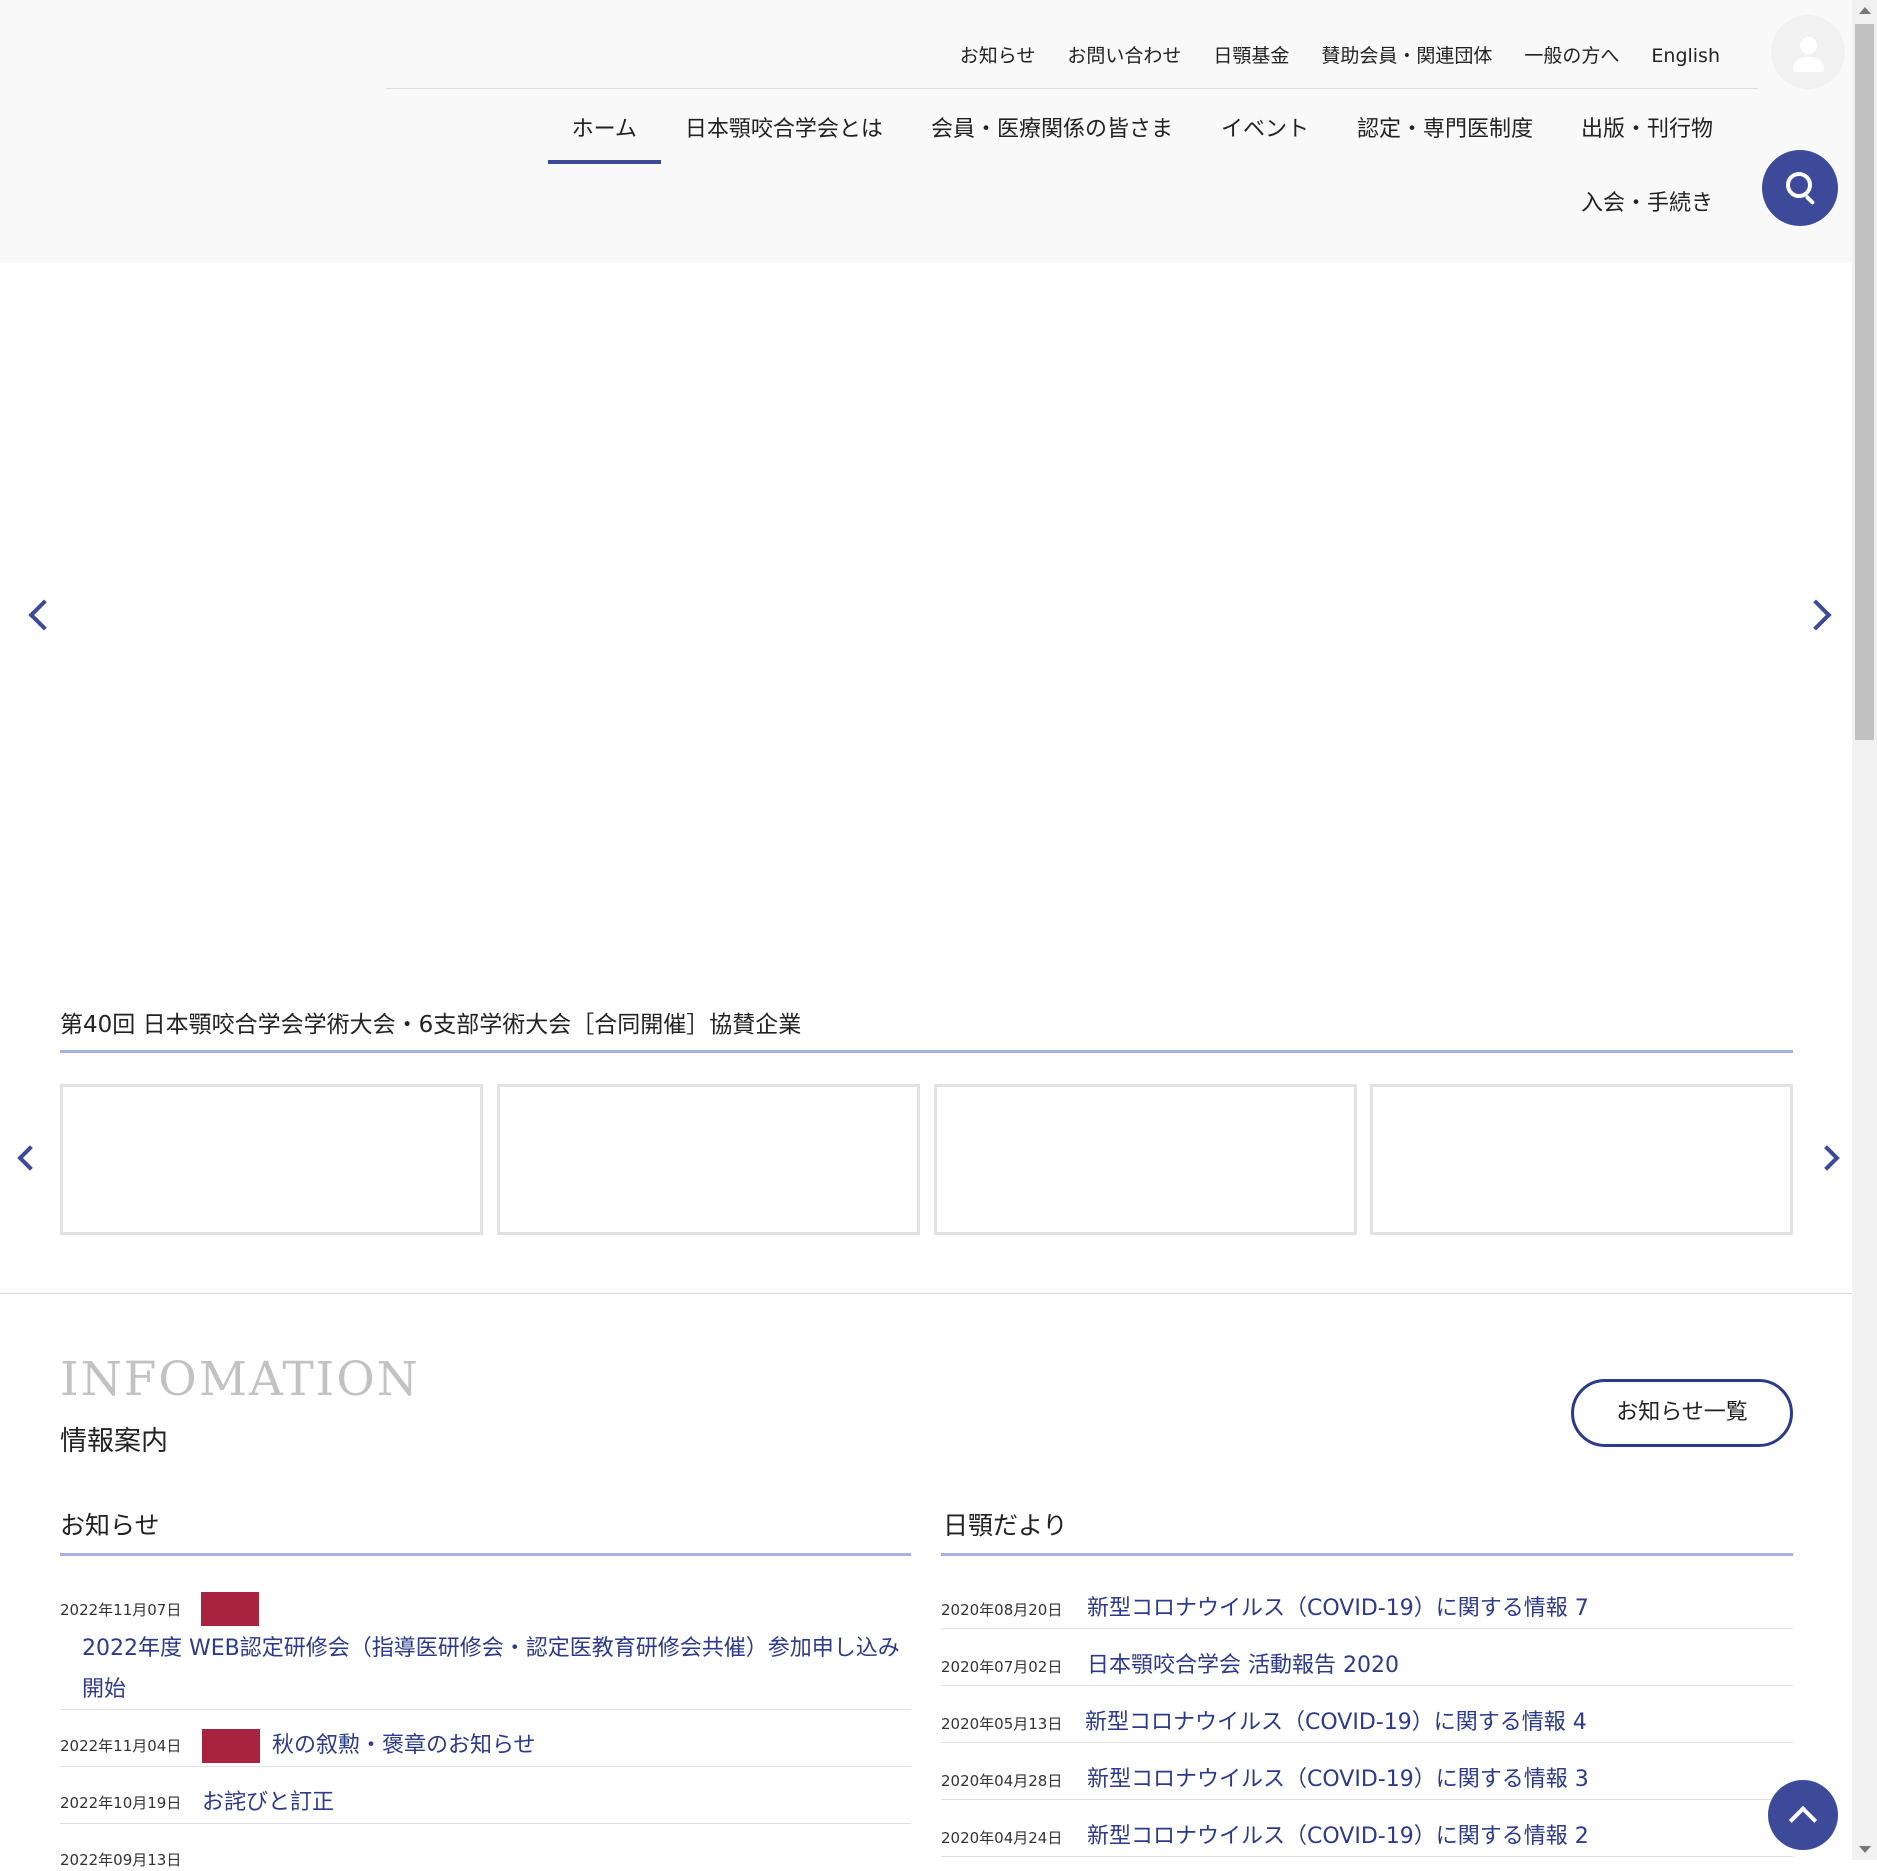 The image size is (1877, 1871). I want to click on info-heading-ja: 情報案内, so click(114, 1441).